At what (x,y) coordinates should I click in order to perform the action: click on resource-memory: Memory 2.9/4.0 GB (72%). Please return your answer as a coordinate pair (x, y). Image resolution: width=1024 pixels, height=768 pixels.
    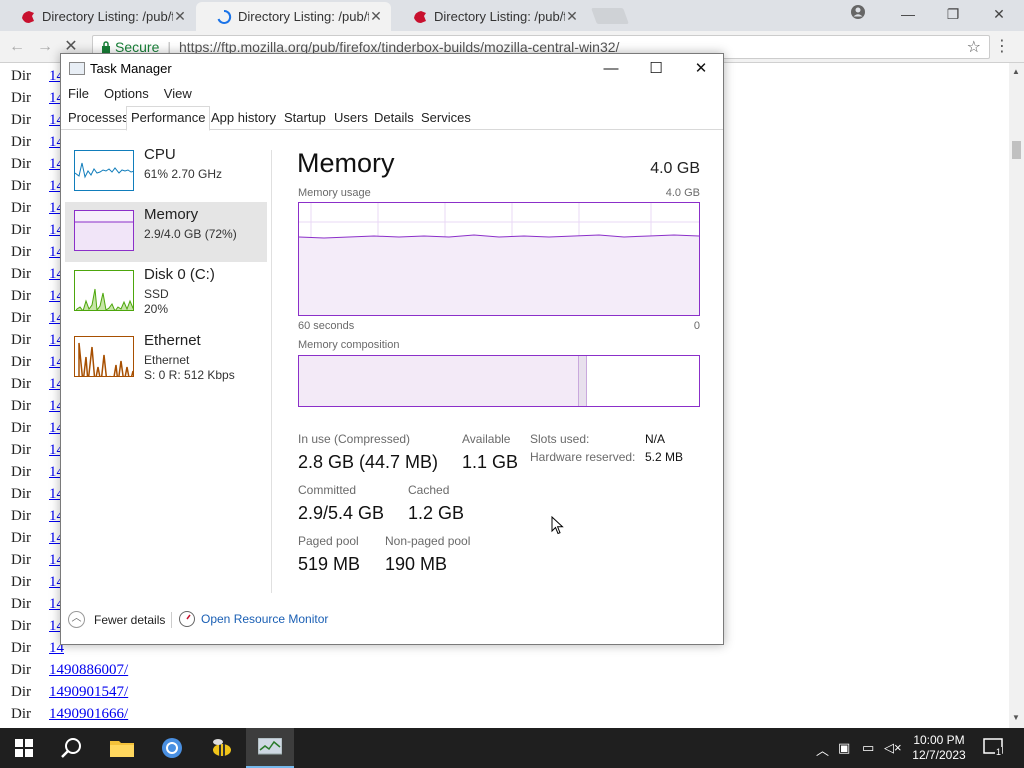
    Looking at the image, I should click on (166, 232).